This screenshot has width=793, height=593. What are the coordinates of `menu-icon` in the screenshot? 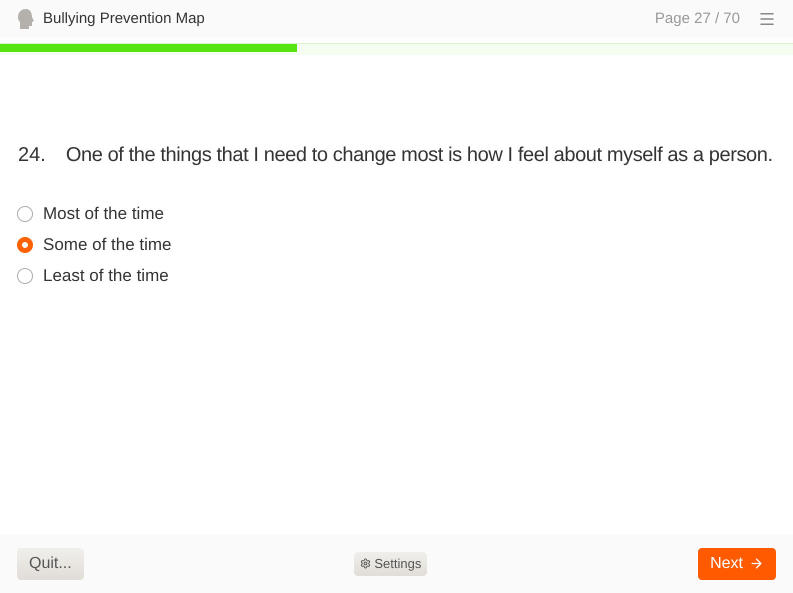 It's located at (767, 19).